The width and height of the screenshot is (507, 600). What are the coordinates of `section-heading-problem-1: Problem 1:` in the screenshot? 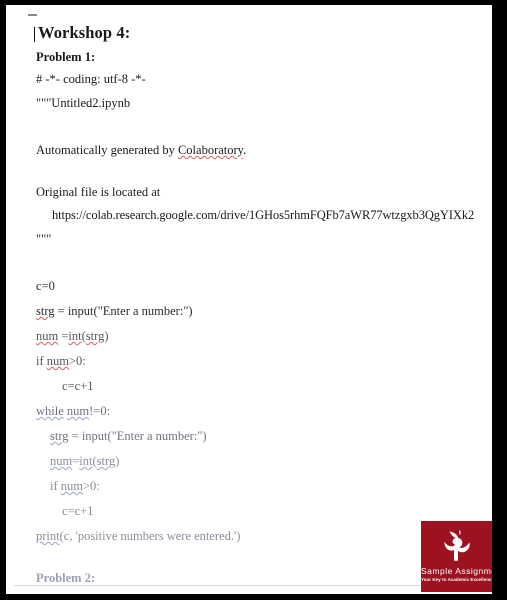 It's located at (66, 56).